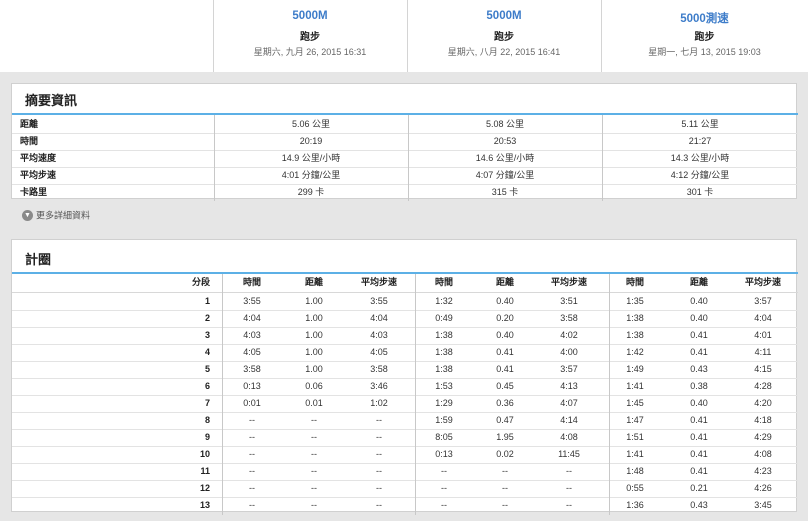 Image resolution: width=808 pixels, height=521 pixels. I want to click on lap-number: 1, so click(207, 301).